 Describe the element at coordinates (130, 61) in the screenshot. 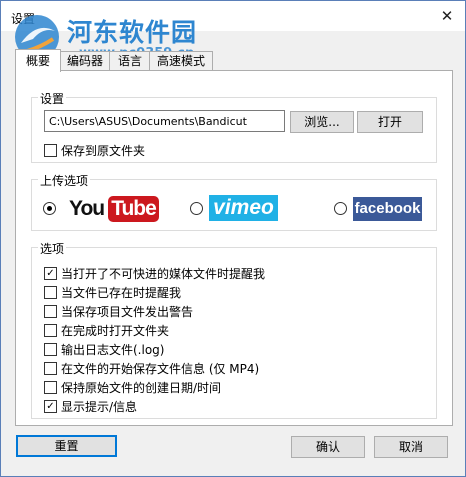

I see `tab-language: 语言` at that location.